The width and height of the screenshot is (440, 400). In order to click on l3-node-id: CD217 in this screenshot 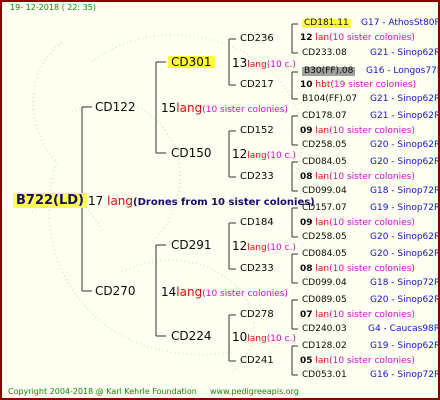, I will do `click(257, 85)`.